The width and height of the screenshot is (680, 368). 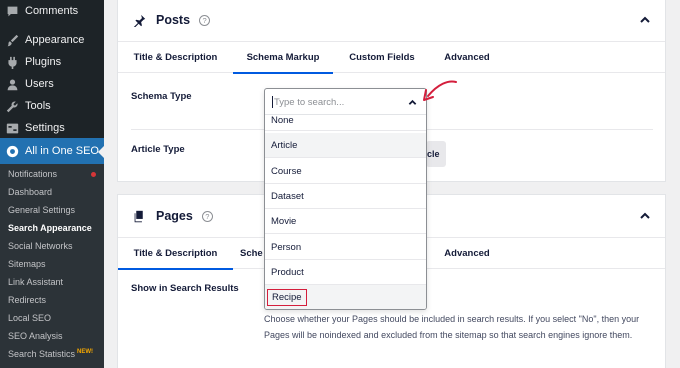 What do you see at coordinates (85, 352) in the screenshot?
I see `new-badge: NEW!` at bounding box center [85, 352].